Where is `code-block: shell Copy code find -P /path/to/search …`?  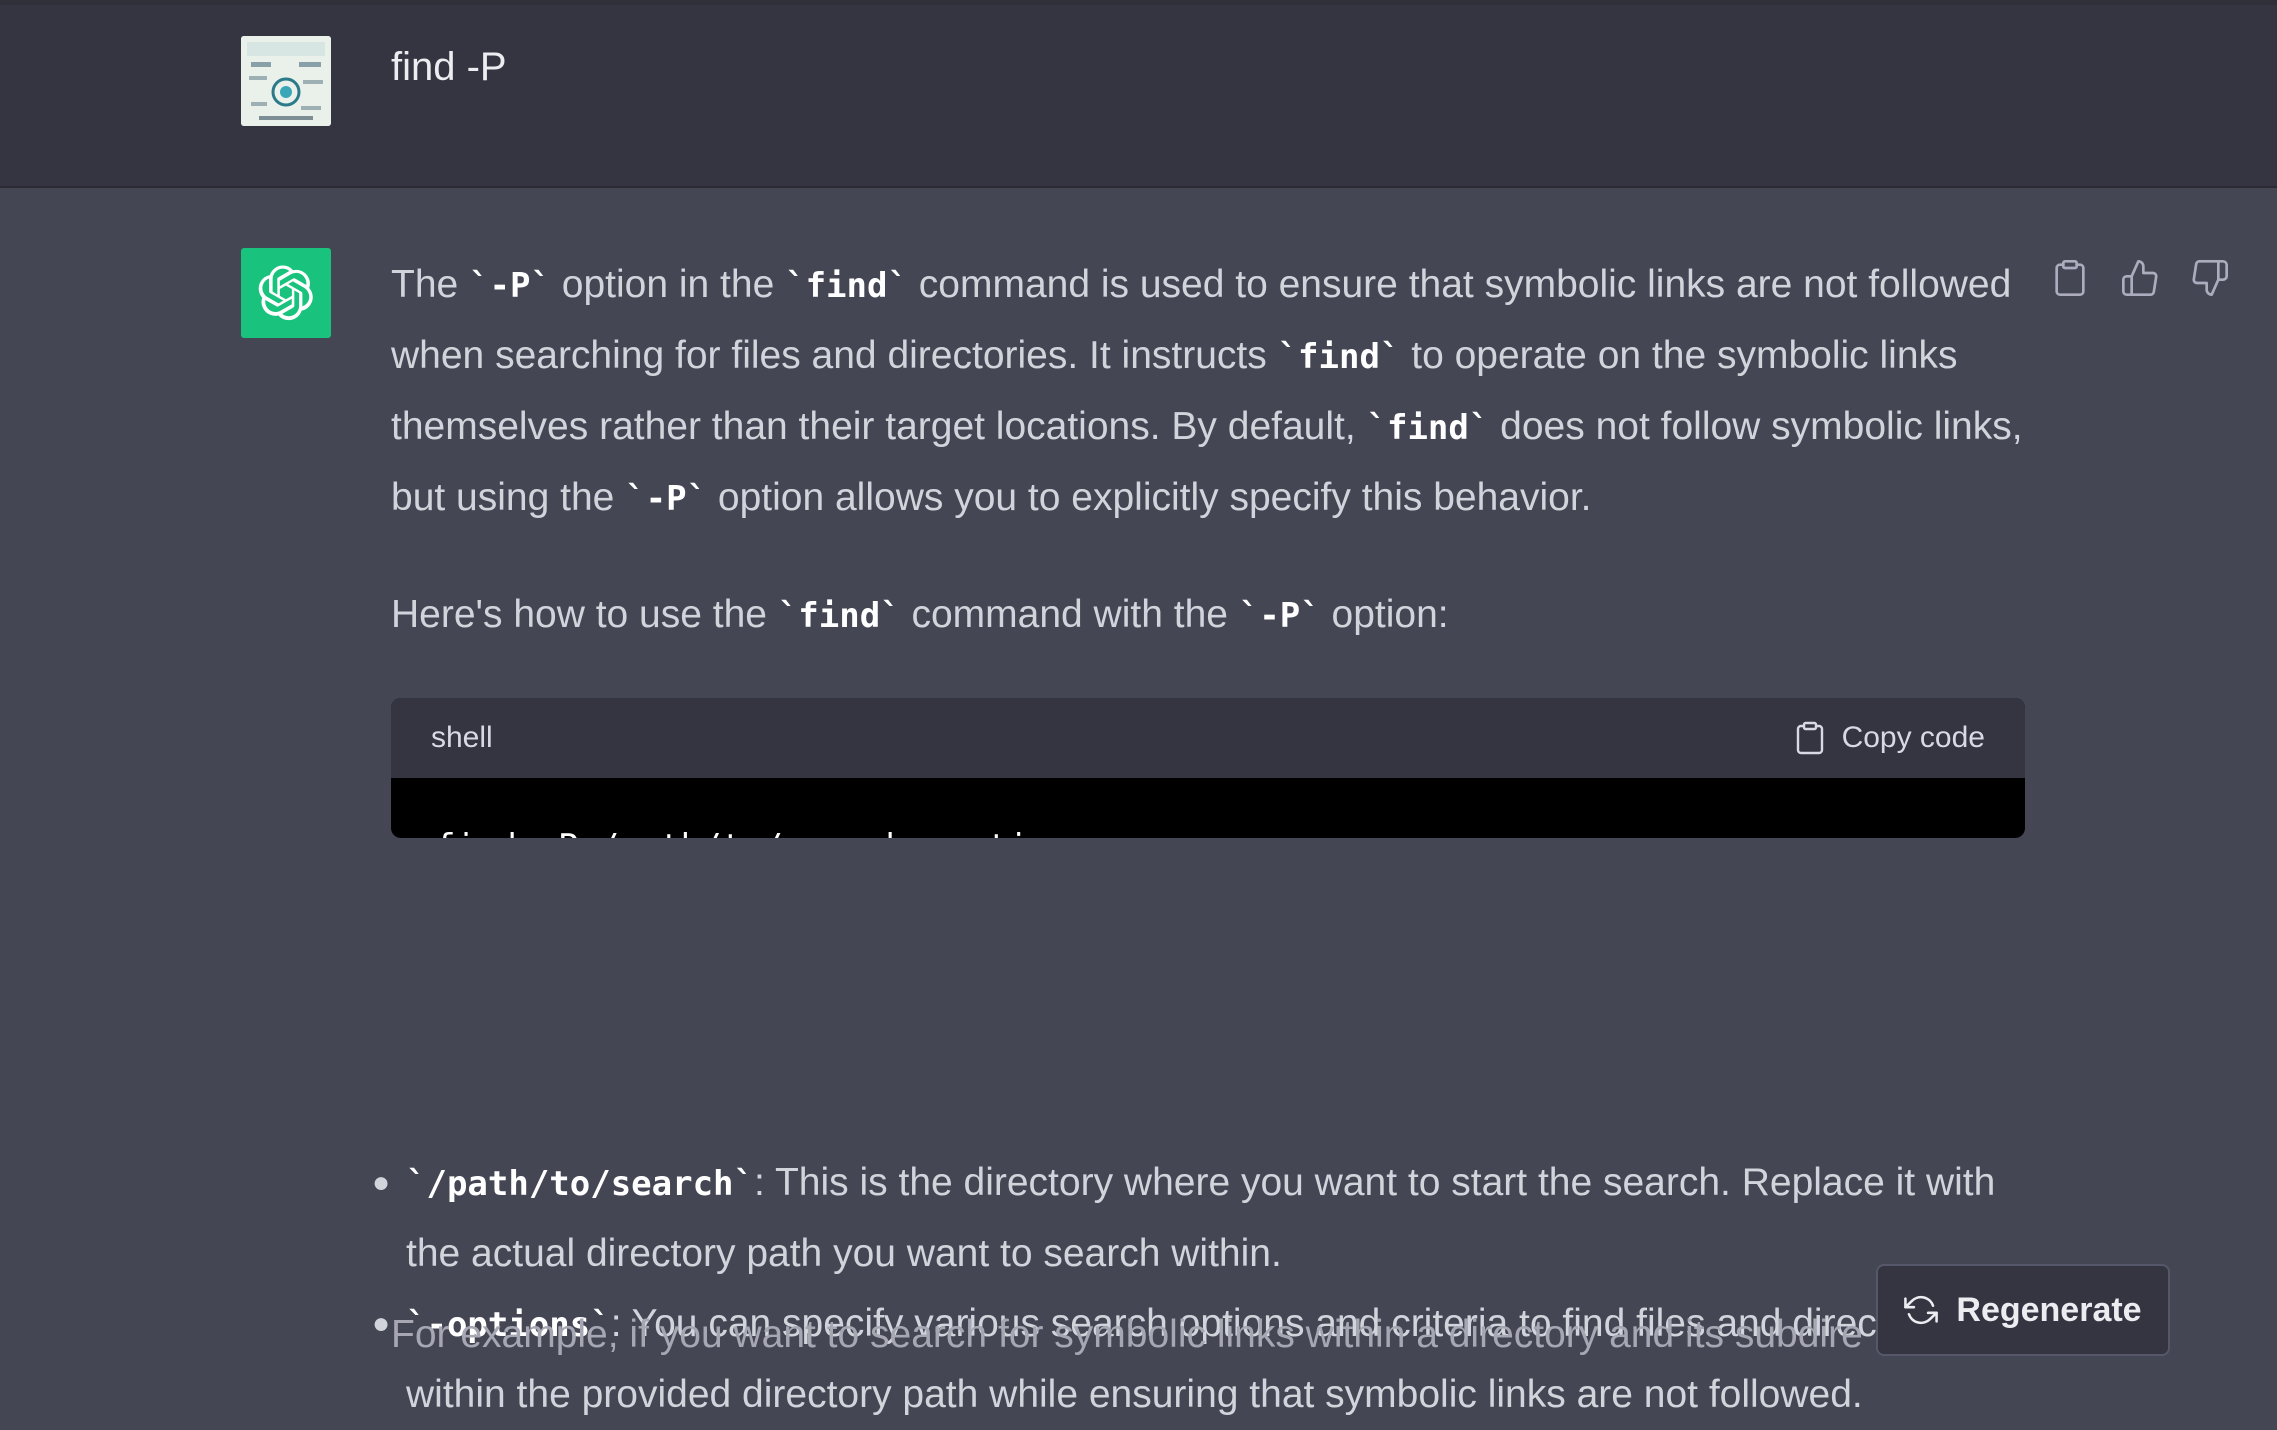
code-block: shell Copy code find -P /path/to/search … is located at coordinates (1208, 768).